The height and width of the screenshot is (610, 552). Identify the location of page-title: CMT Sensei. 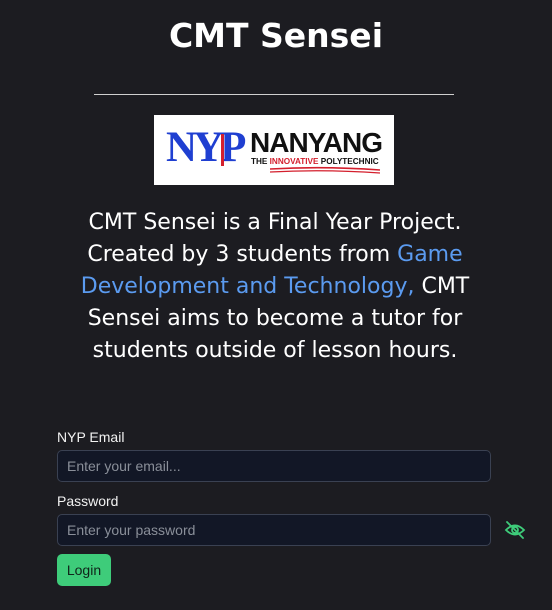
(276, 35).